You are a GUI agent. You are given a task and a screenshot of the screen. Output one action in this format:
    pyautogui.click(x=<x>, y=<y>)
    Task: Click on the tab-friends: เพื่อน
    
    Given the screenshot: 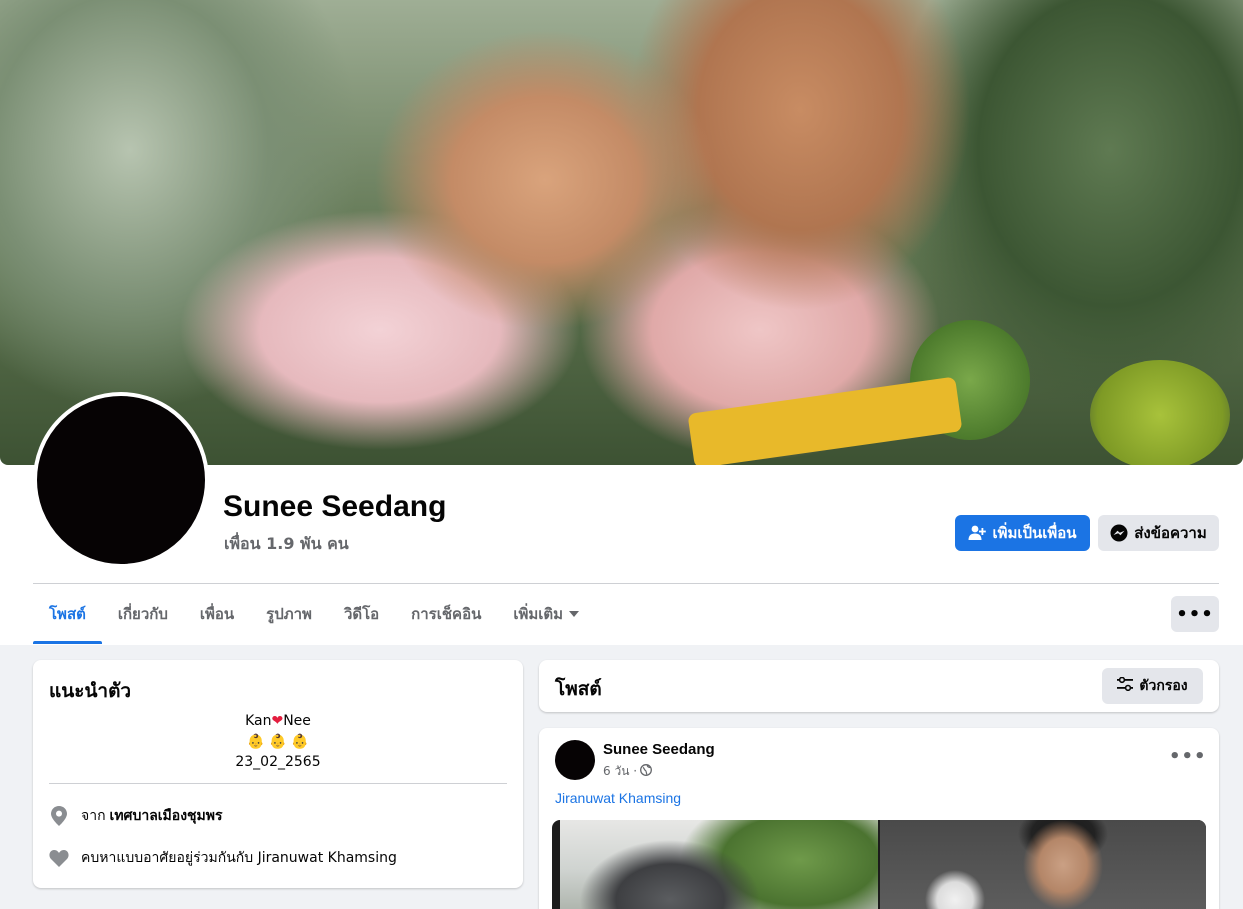 What is the action you would take?
    pyautogui.click(x=217, y=614)
    